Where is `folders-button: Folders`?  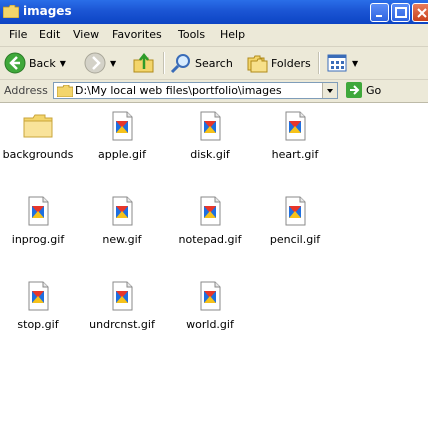
folders-button: Folders is located at coordinates (278, 63).